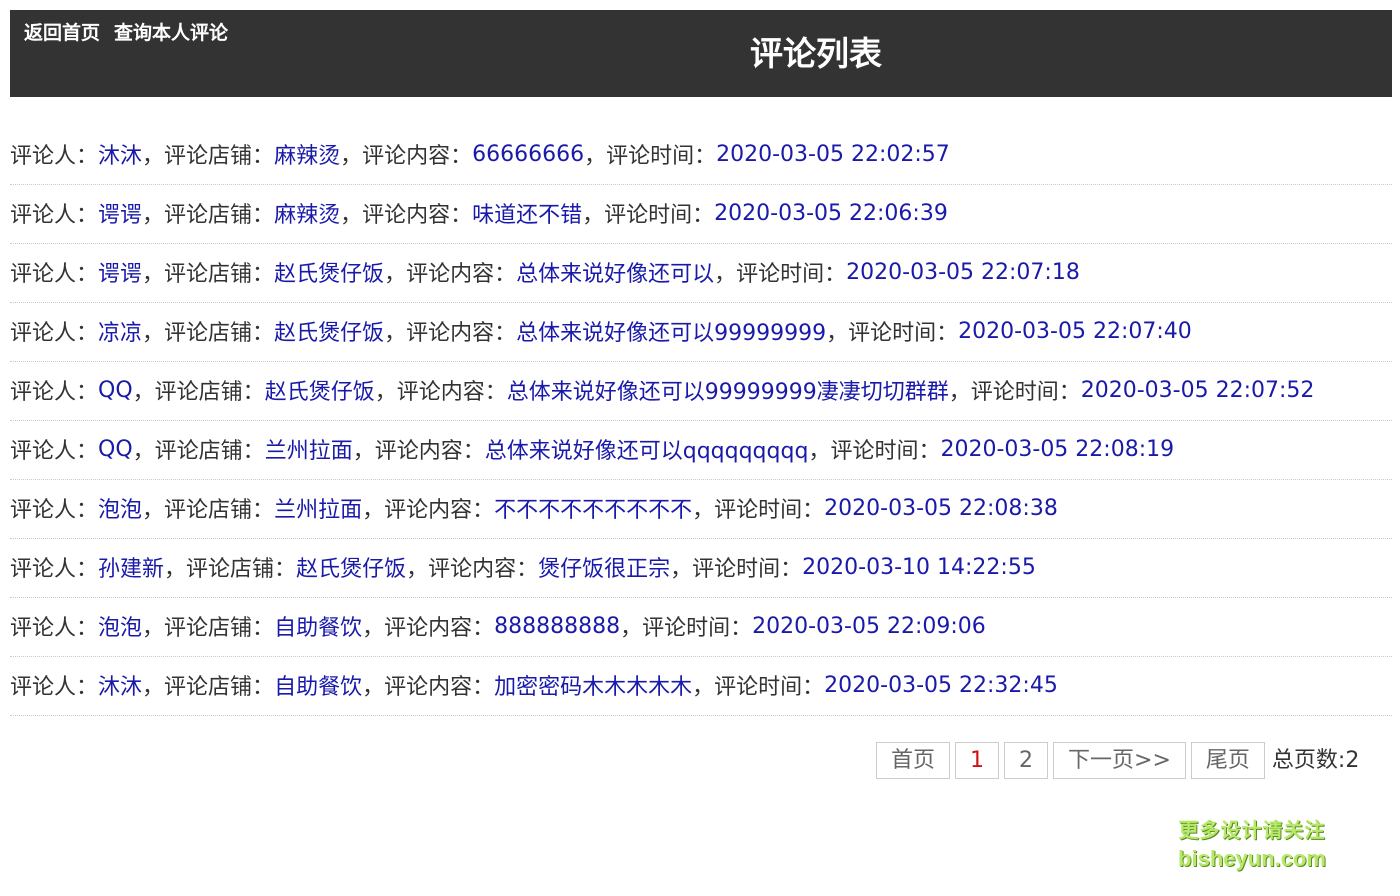 The width and height of the screenshot is (1400, 896). Describe the element at coordinates (1057, 449) in the screenshot. I see `comment-time: 2020-03-05 22:08:19` at that location.